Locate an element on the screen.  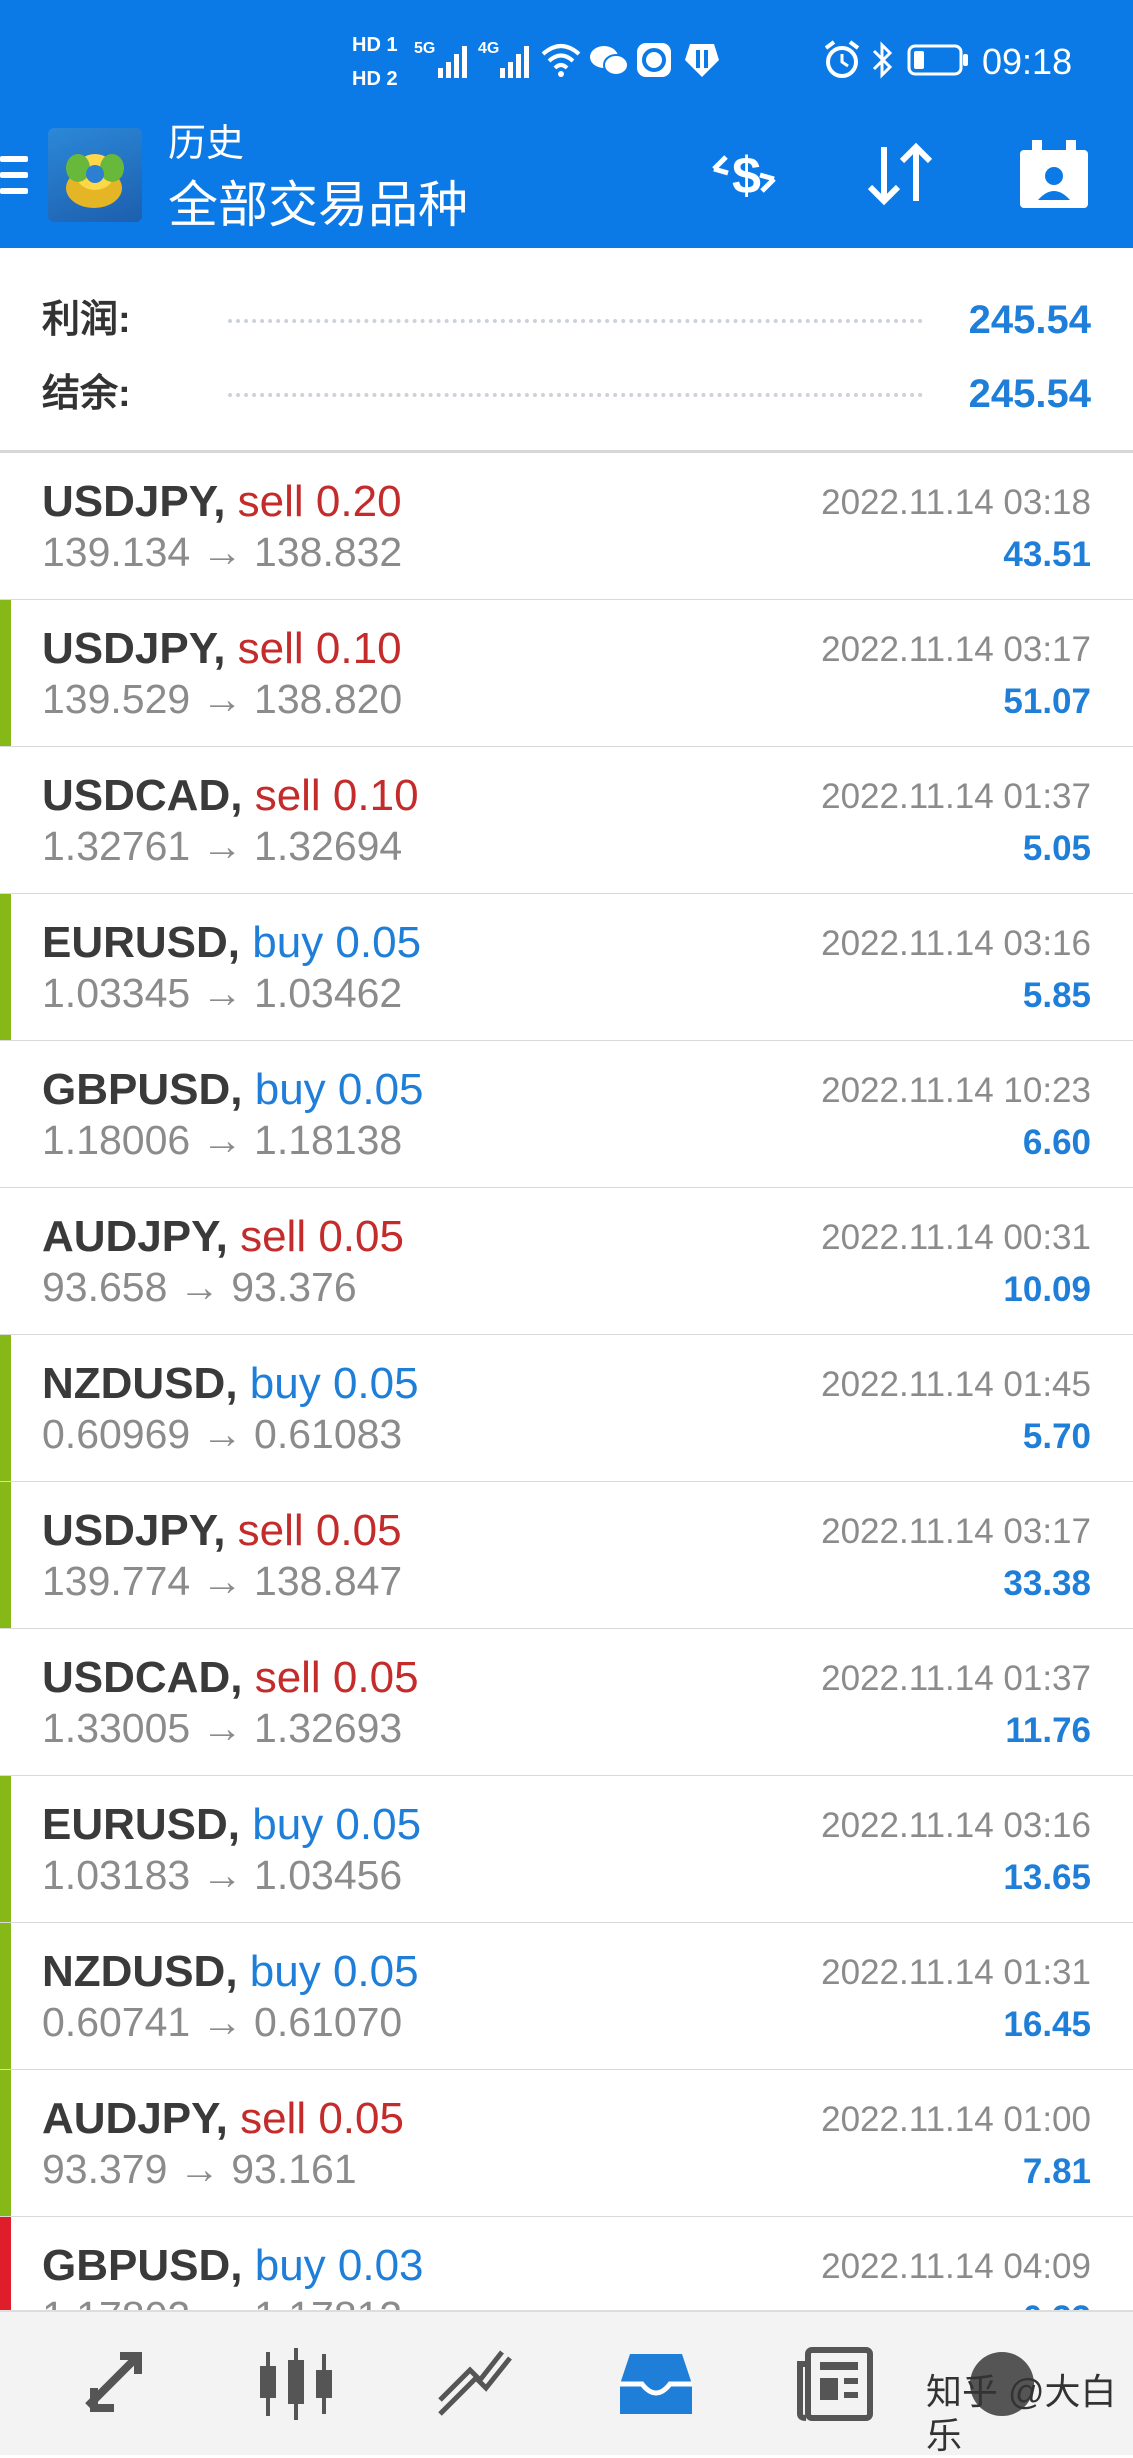
trade-side: sell 0.10 is located at coordinates (336, 795).